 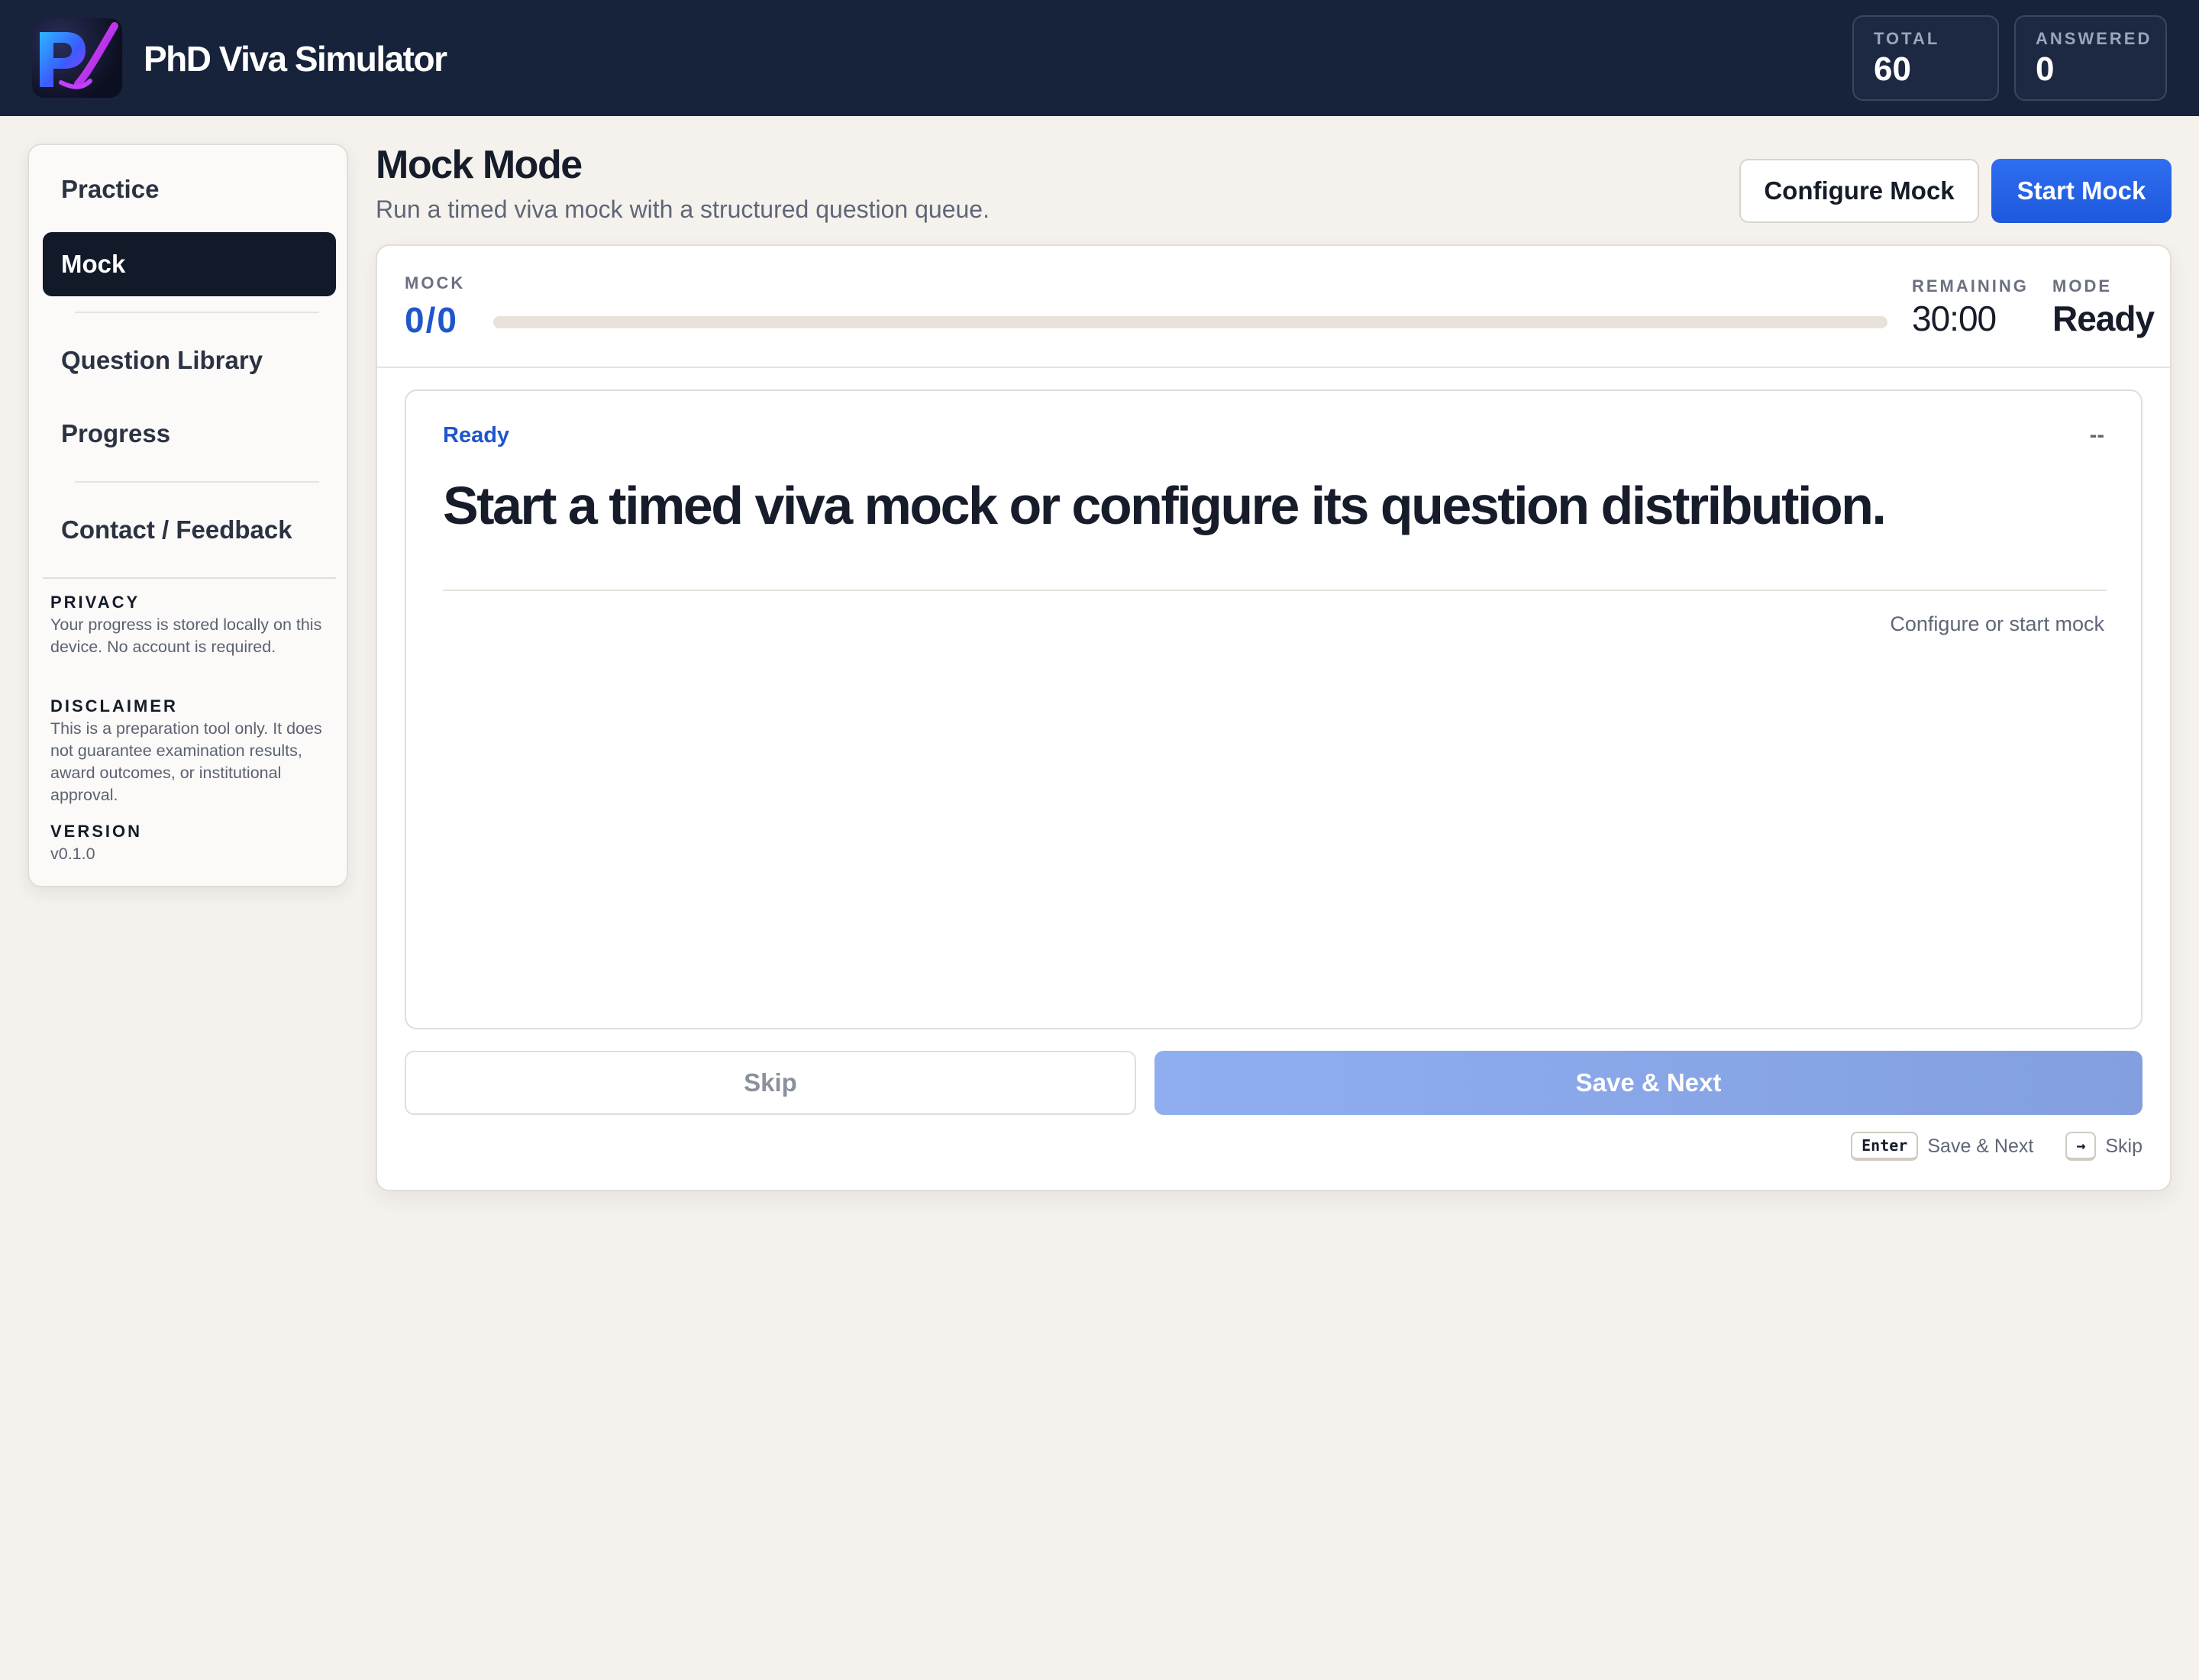 What do you see at coordinates (432, 320) in the screenshot?
I see `mock-count: 0/0` at bounding box center [432, 320].